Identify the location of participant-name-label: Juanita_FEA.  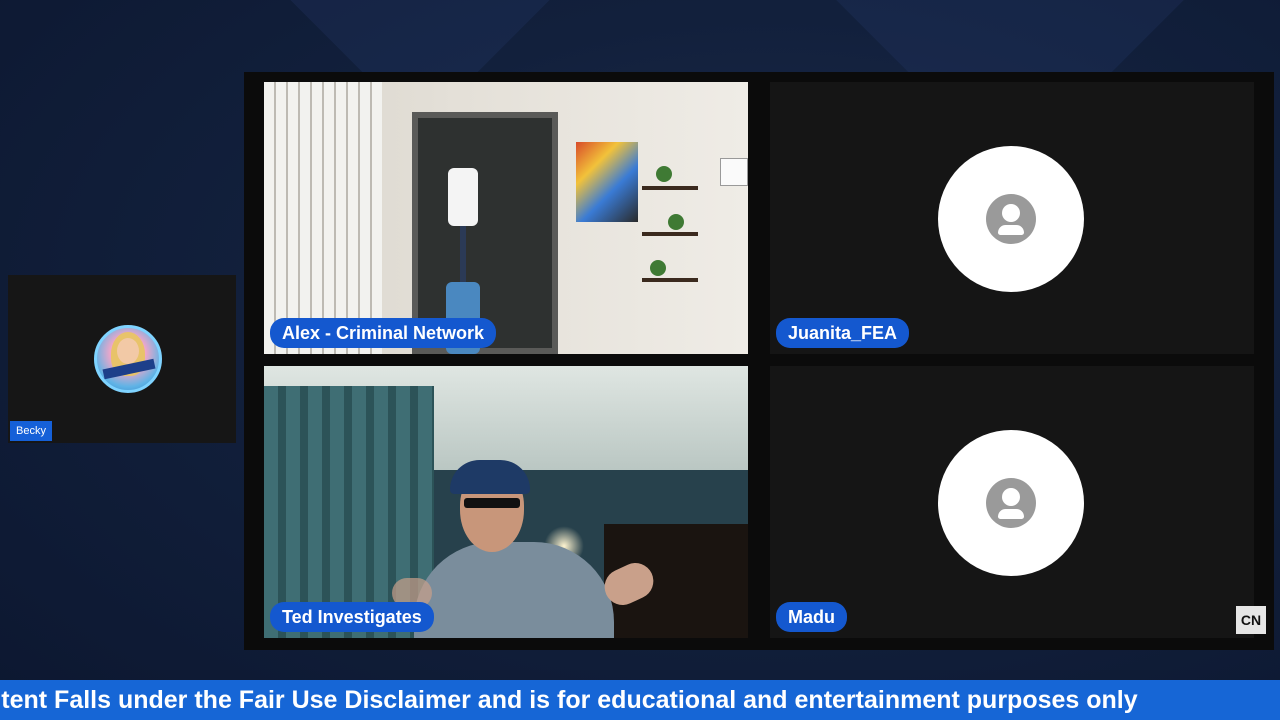
(843, 333).